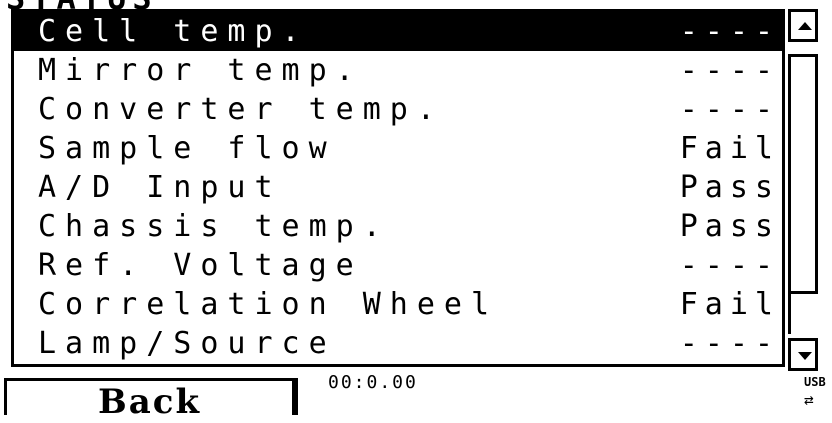 This screenshot has width=832, height=423. Describe the element at coordinates (373, 382) in the screenshot. I see `time-readout: 00:0.00` at that location.